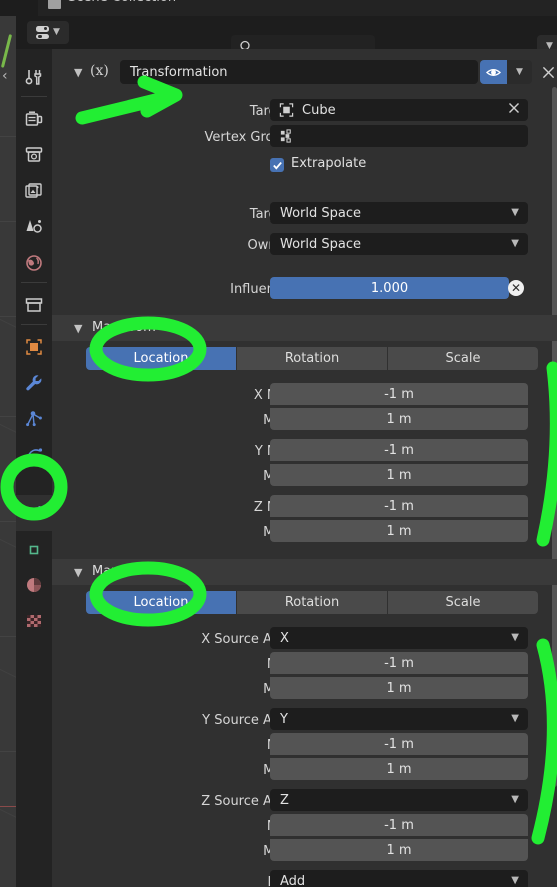 The image size is (557, 887). What do you see at coordinates (34, 383) in the screenshot?
I see `sidebar-item-modifiers` at bounding box center [34, 383].